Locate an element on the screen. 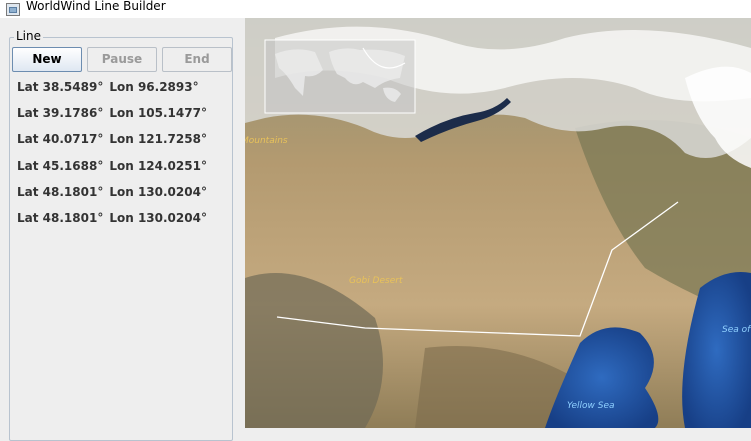  window-title: WorldWind Line Builder is located at coordinates (96, 6).